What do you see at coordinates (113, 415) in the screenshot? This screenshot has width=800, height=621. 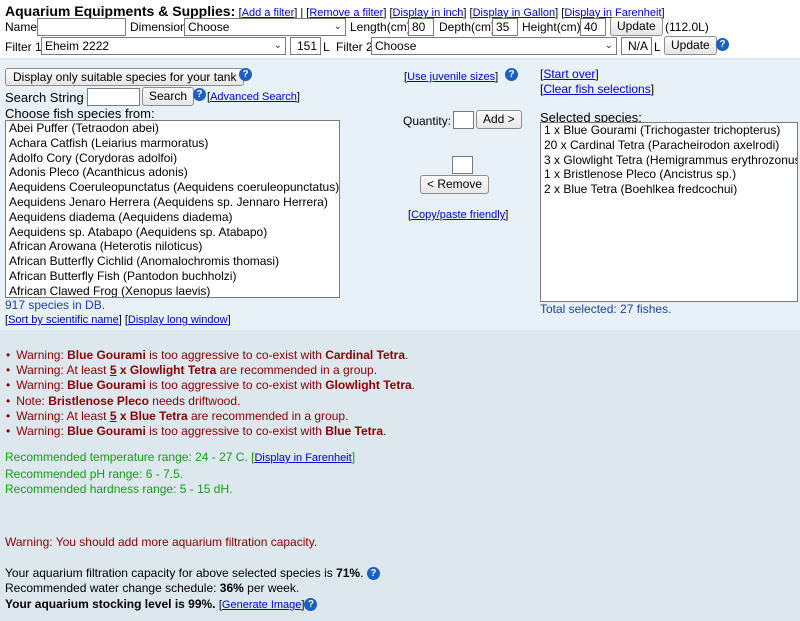 I see `warning-bold: 5` at bounding box center [113, 415].